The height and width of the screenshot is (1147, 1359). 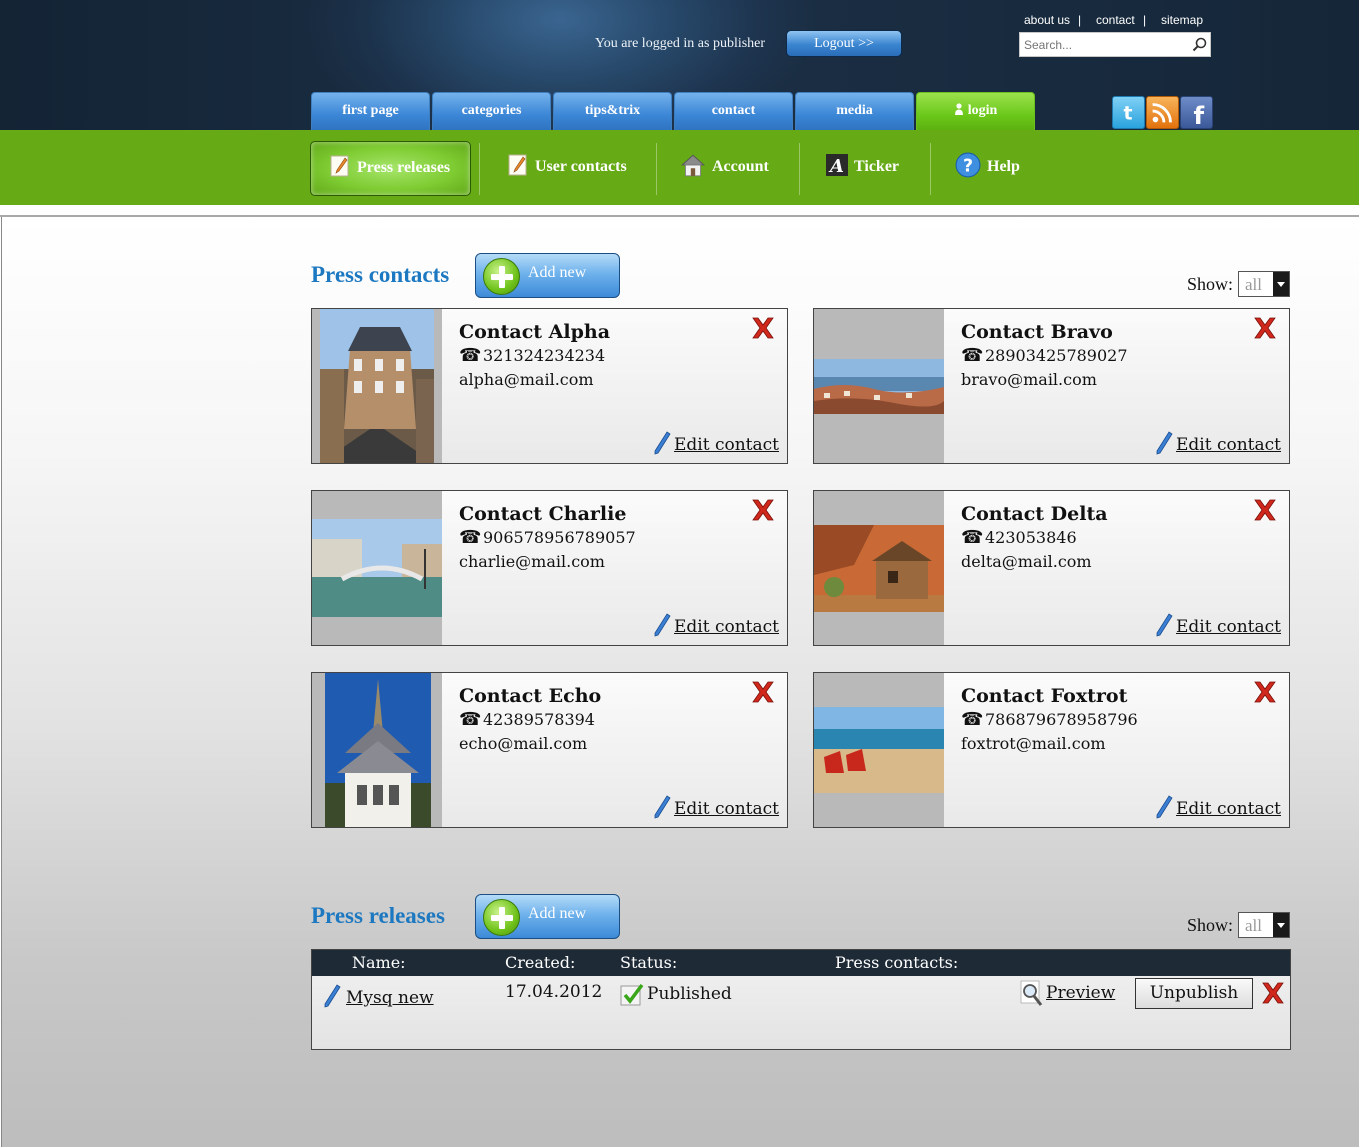 I want to click on canal-bridge-photo, so click(x=377, y=568).